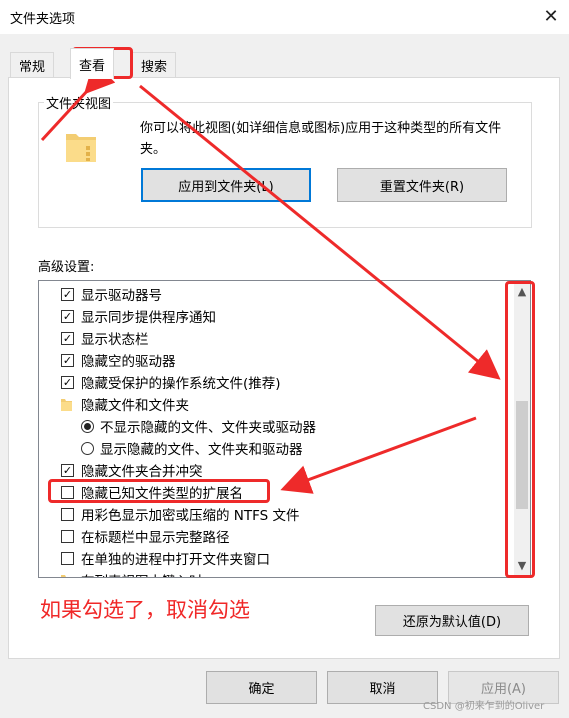 Image resolution: width=569 pixels, height=718 pixels. Describe the element at coordinates (261, 687) in the screenshot. I see `ok-button: 确定` at that location.